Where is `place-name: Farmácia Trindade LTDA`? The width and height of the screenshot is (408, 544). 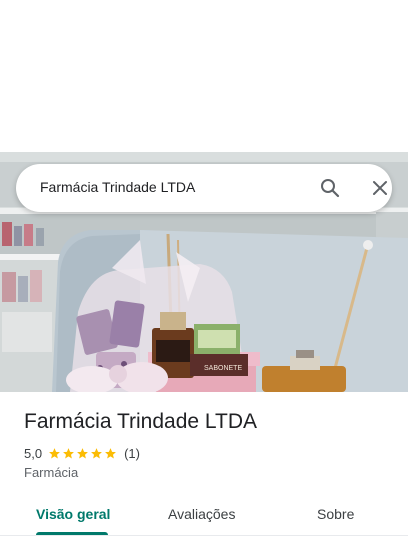
place-name: Farmácia Trindade LTDA is located at coordinates (141, 421).